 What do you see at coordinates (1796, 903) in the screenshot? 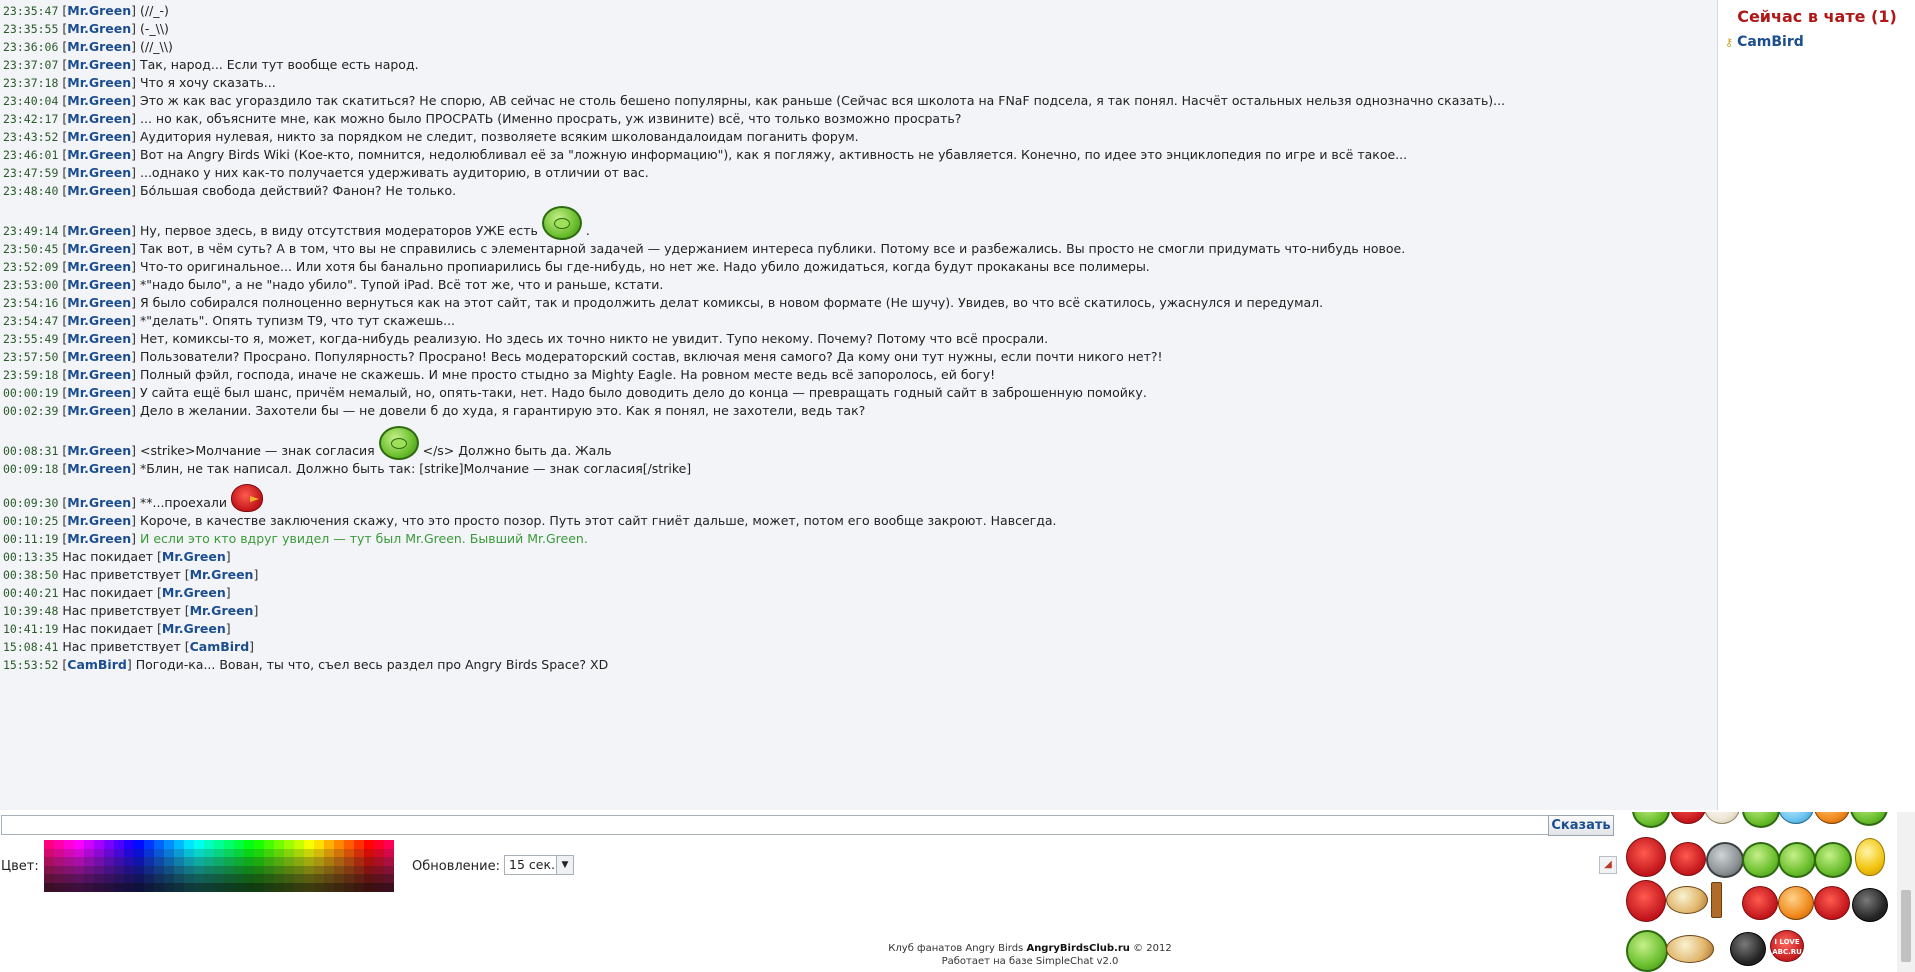
I see `smiley-pumpkin-icon` at bounding box center [1796, 903].